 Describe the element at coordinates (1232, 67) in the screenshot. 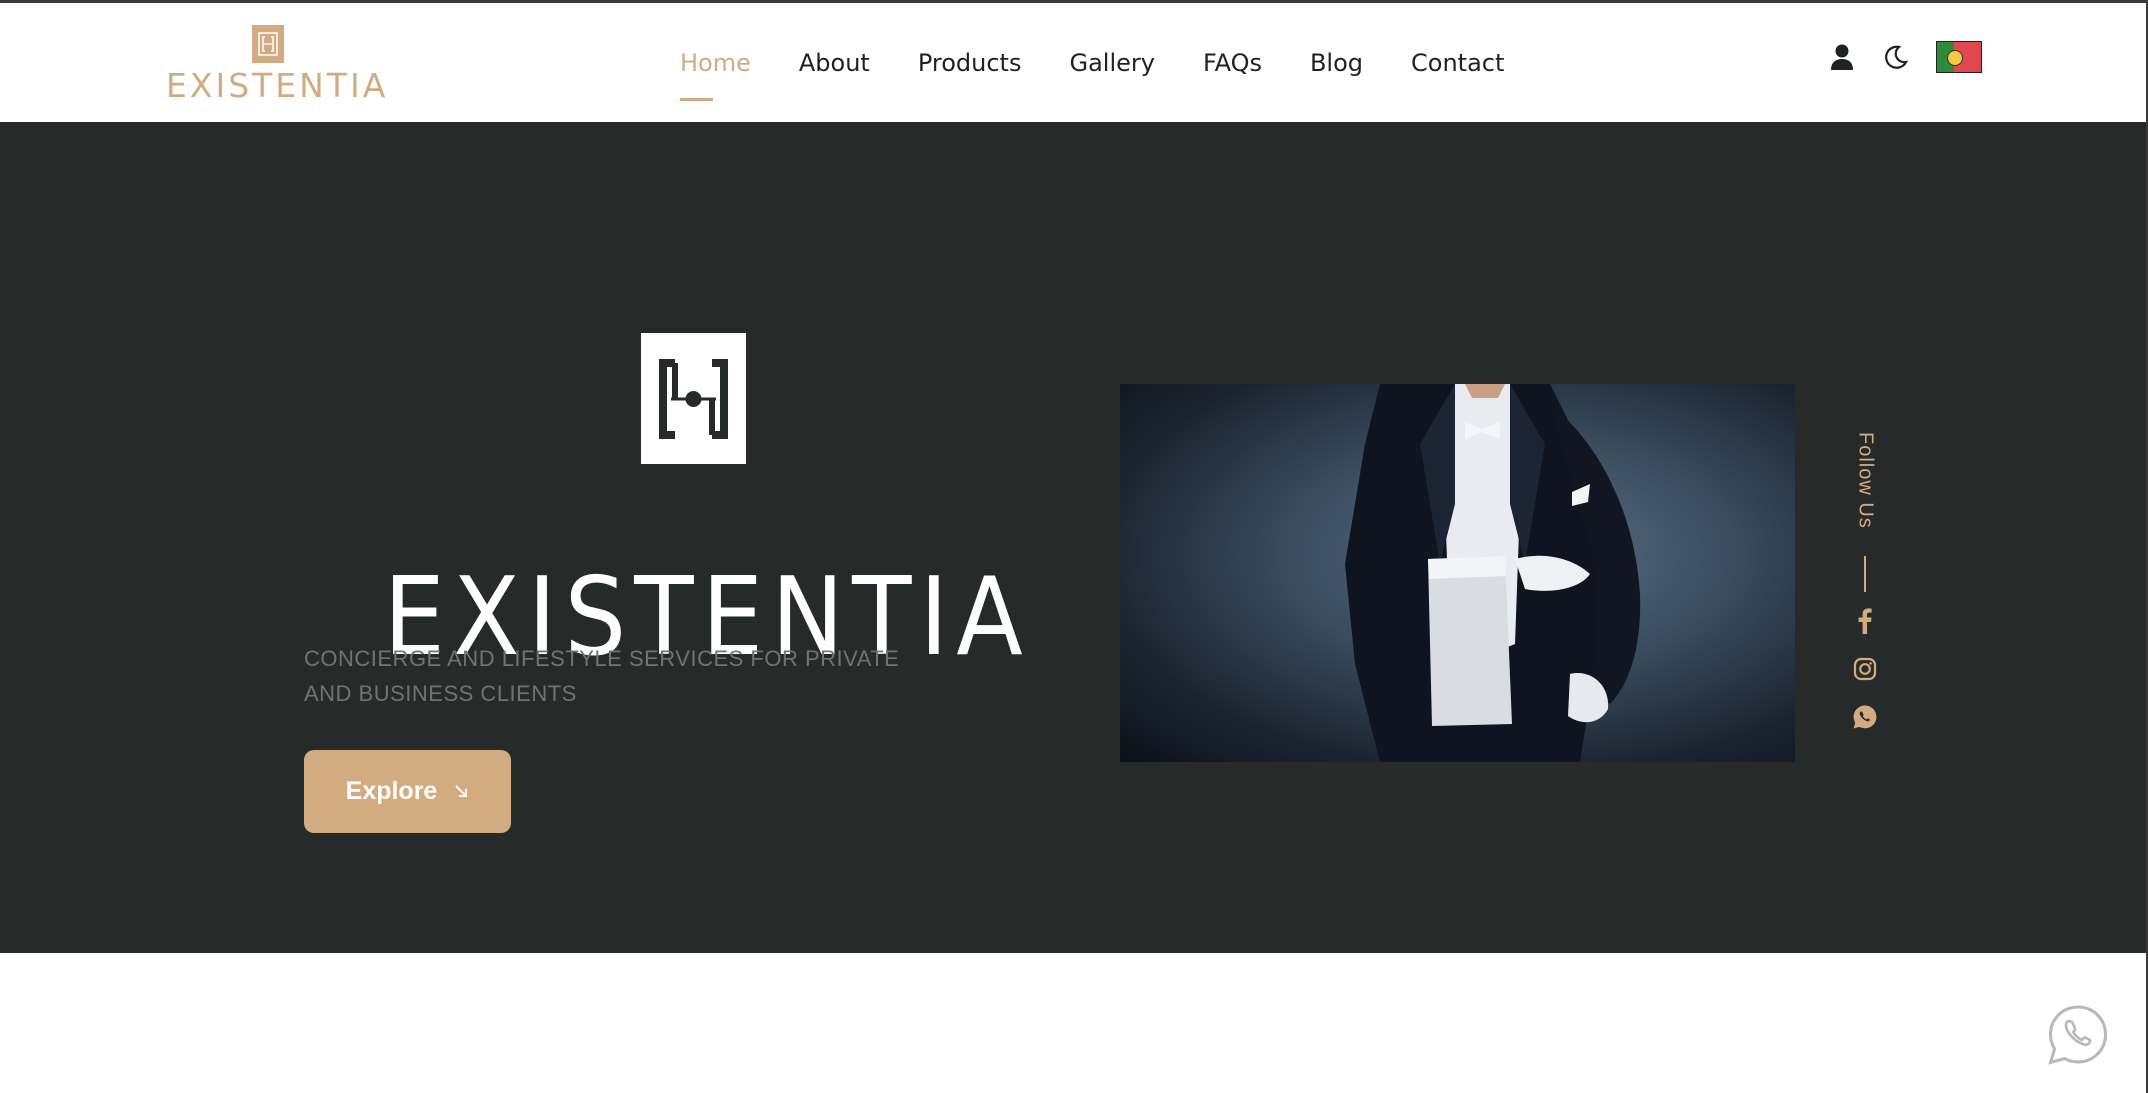

I see `nav-faqs: FAQs` at that location.